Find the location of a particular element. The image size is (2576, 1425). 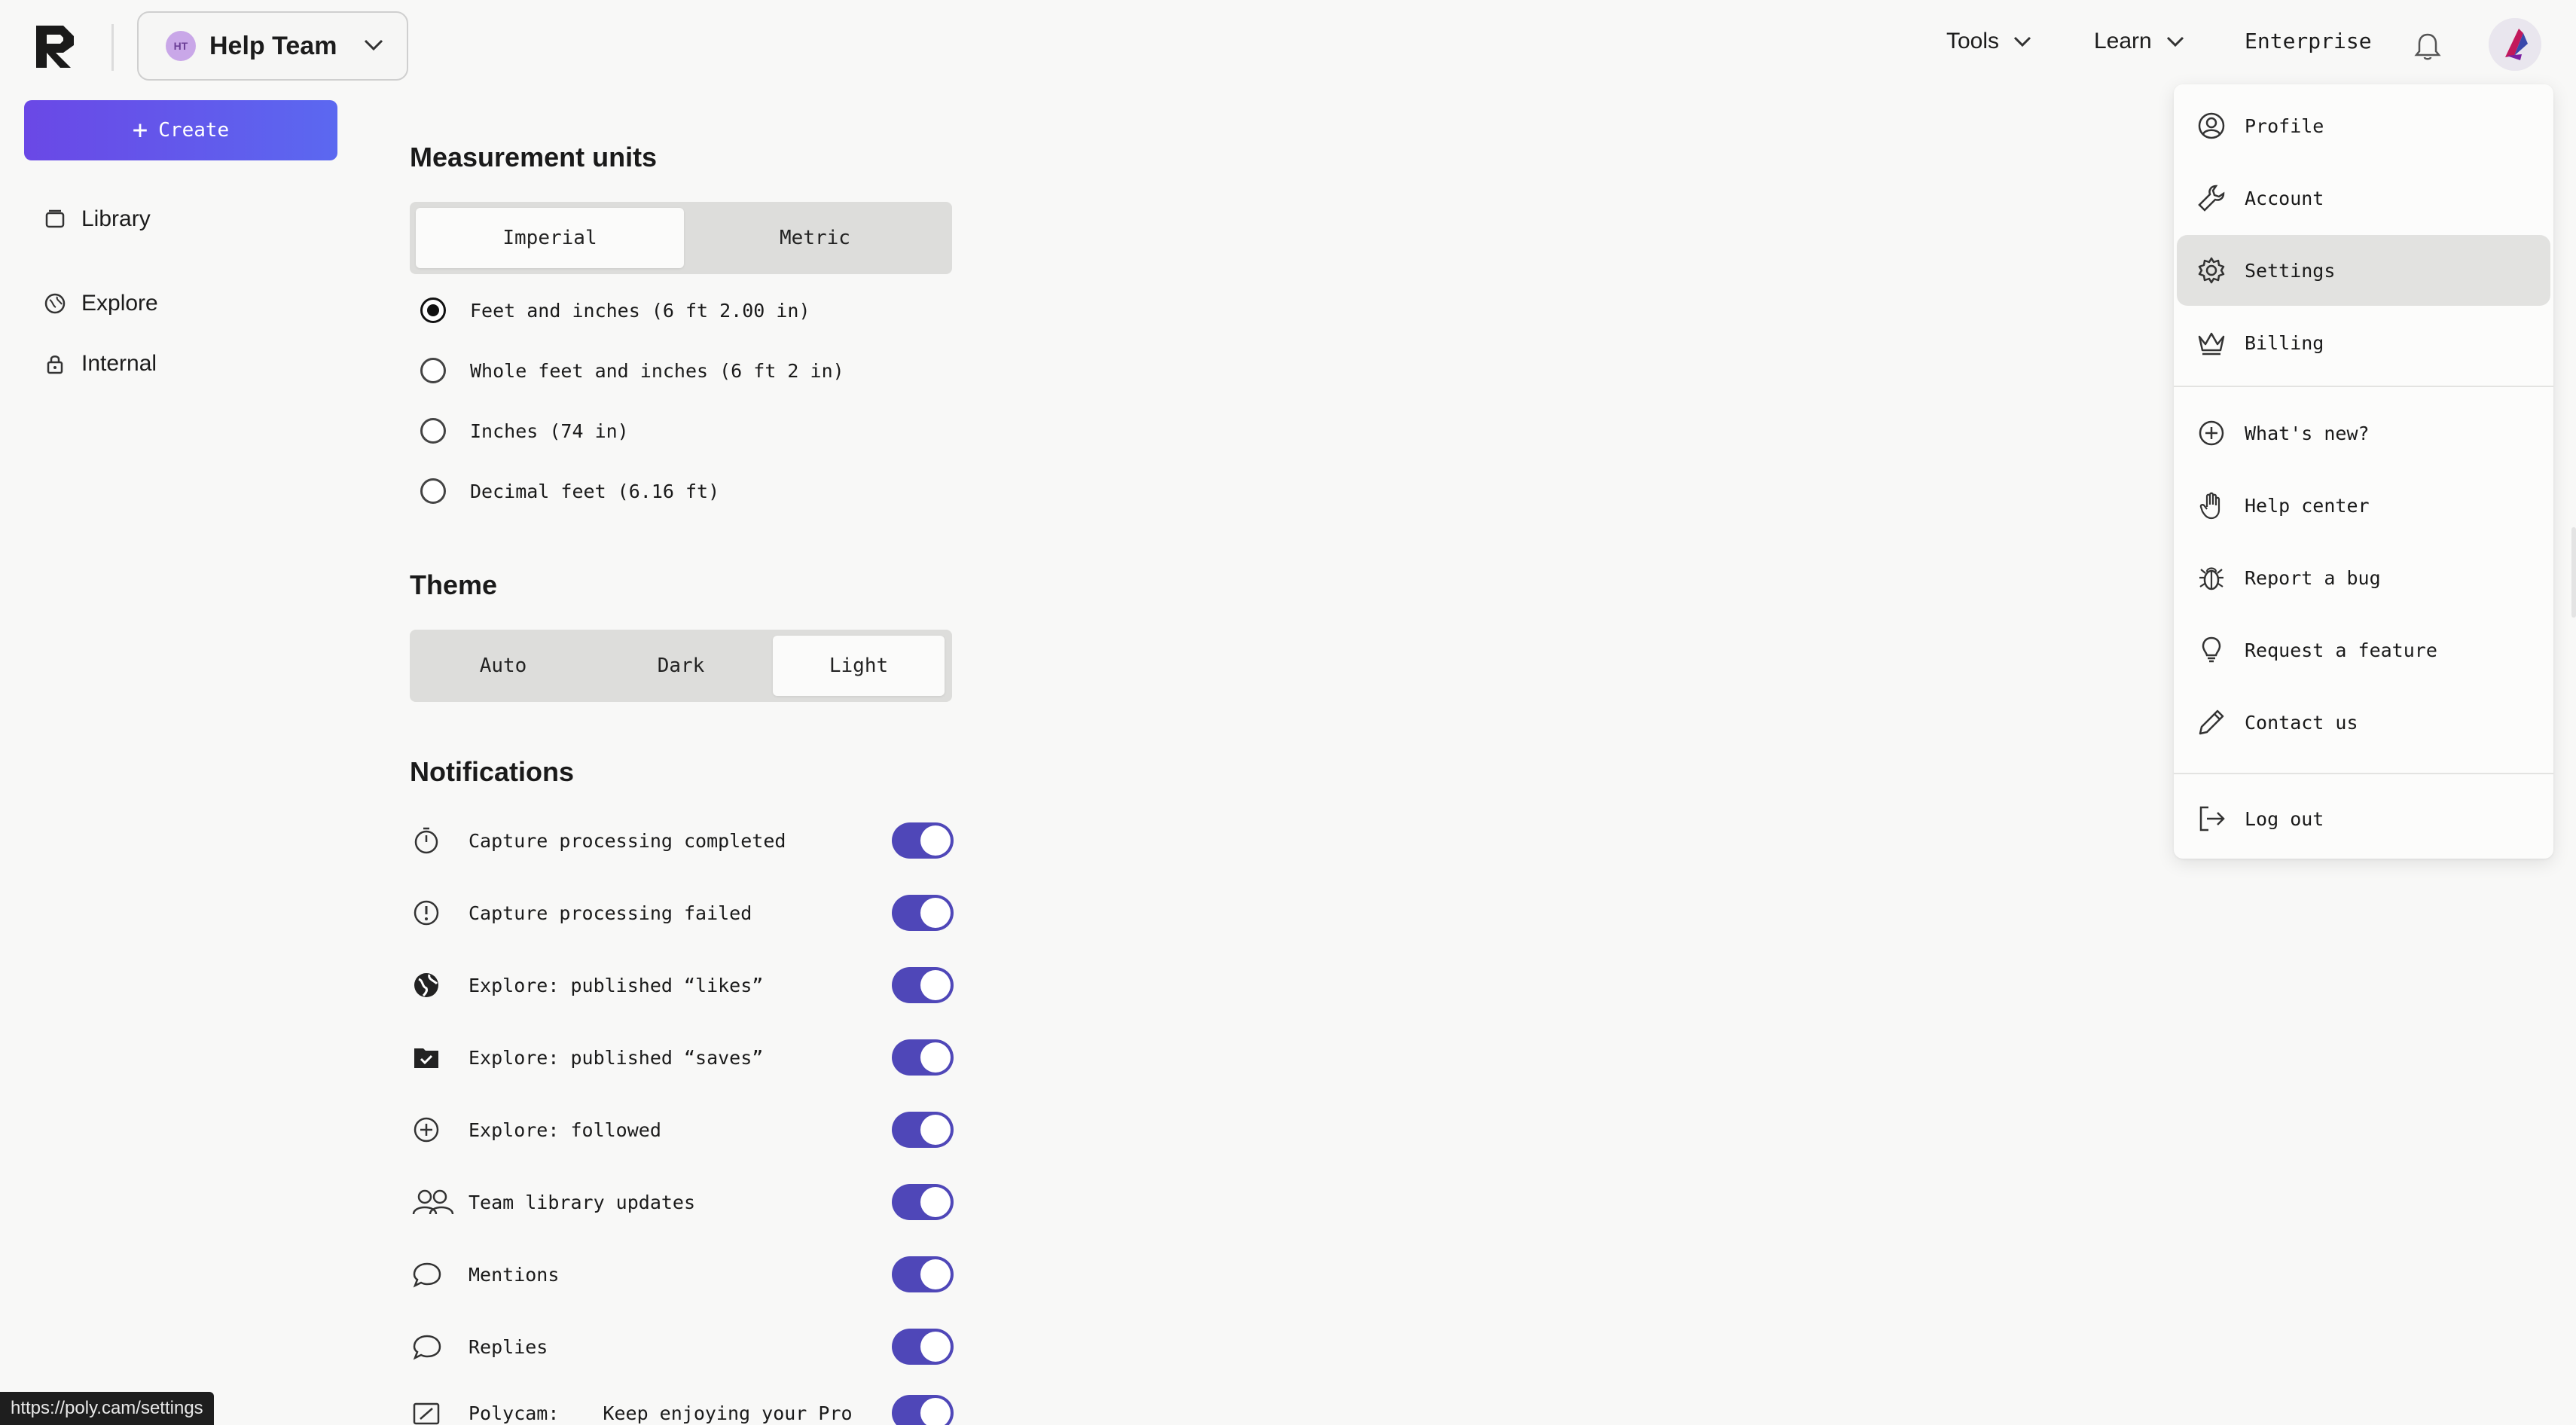

sidebar-item-library: Library is located at coordinates (98, 219).